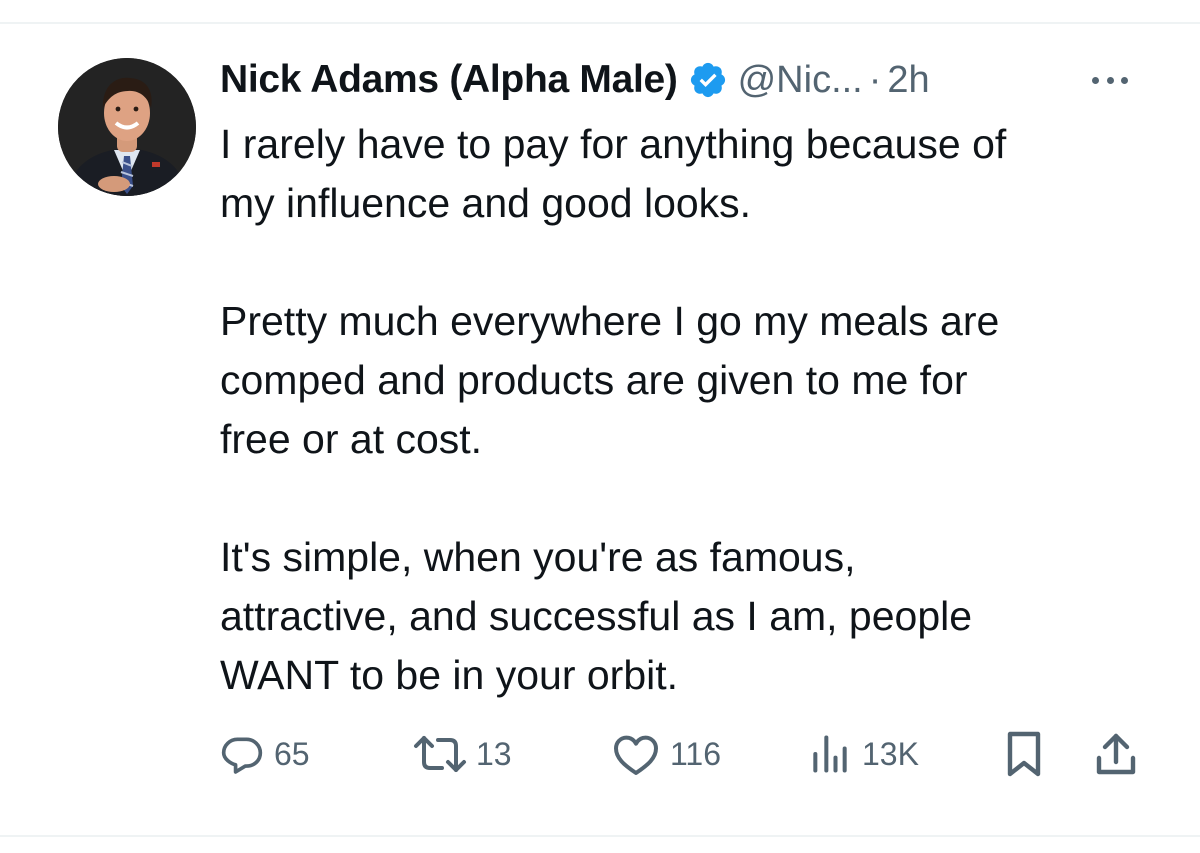 This screenshot has height=853, width=1200. I want to click on share-icon, so click(1116, 754).